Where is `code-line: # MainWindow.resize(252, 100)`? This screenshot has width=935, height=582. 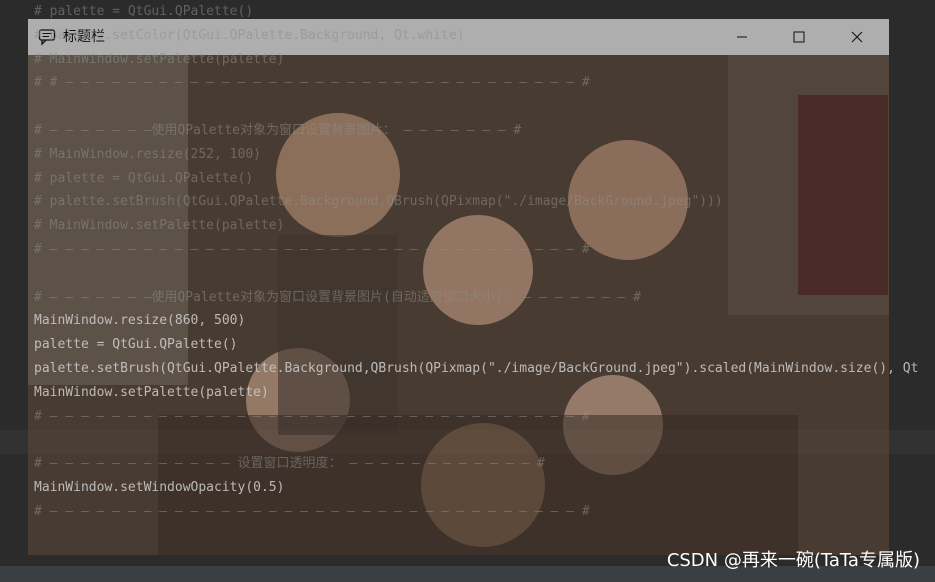
code-line: # MainWindow.resize(252, 100) is located at coordinates (147, 154).